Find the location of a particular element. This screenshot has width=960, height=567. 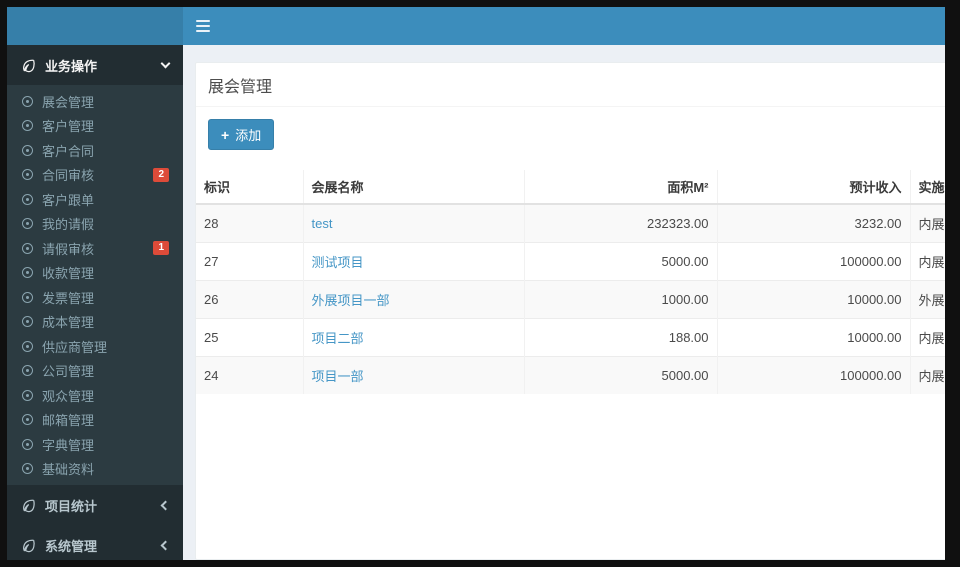

count-badge: 2 is located at coordinates (161, 174).